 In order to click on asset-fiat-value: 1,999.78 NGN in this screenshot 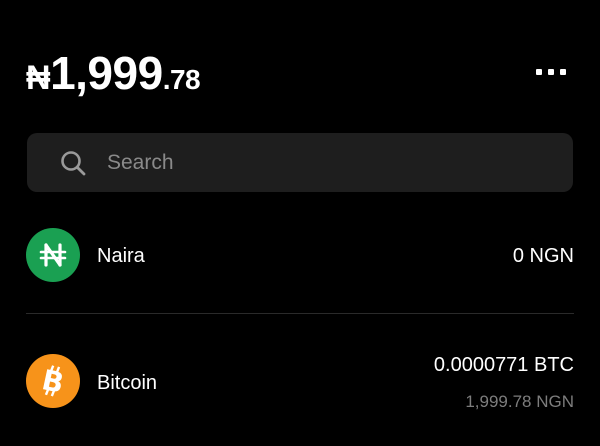, I will do `click(519, 401)`.